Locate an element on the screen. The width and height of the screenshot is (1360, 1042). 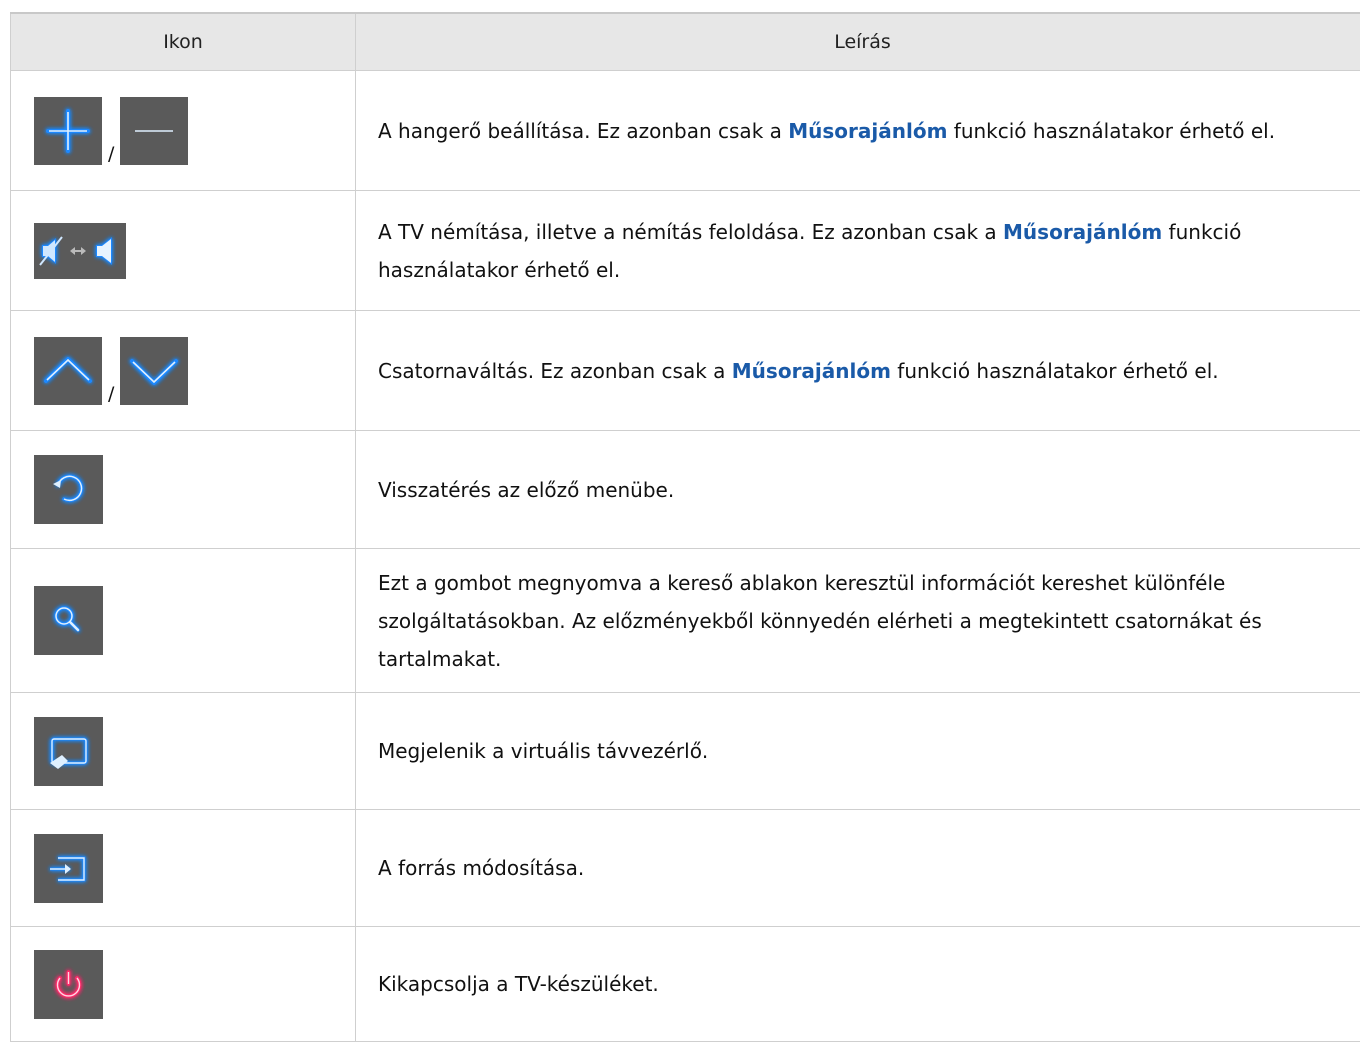
table-header-row: Ikon Leírás is located at coordinates (685, 42).